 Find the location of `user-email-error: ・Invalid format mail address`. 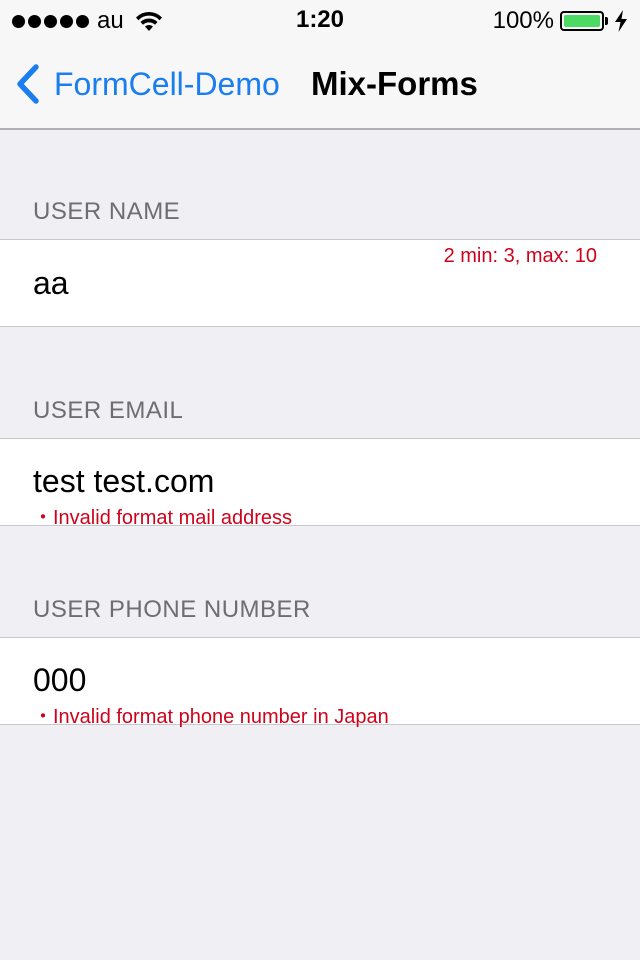

user-email-error: ・Invalid format mail address is located at coordinates (162, 518).